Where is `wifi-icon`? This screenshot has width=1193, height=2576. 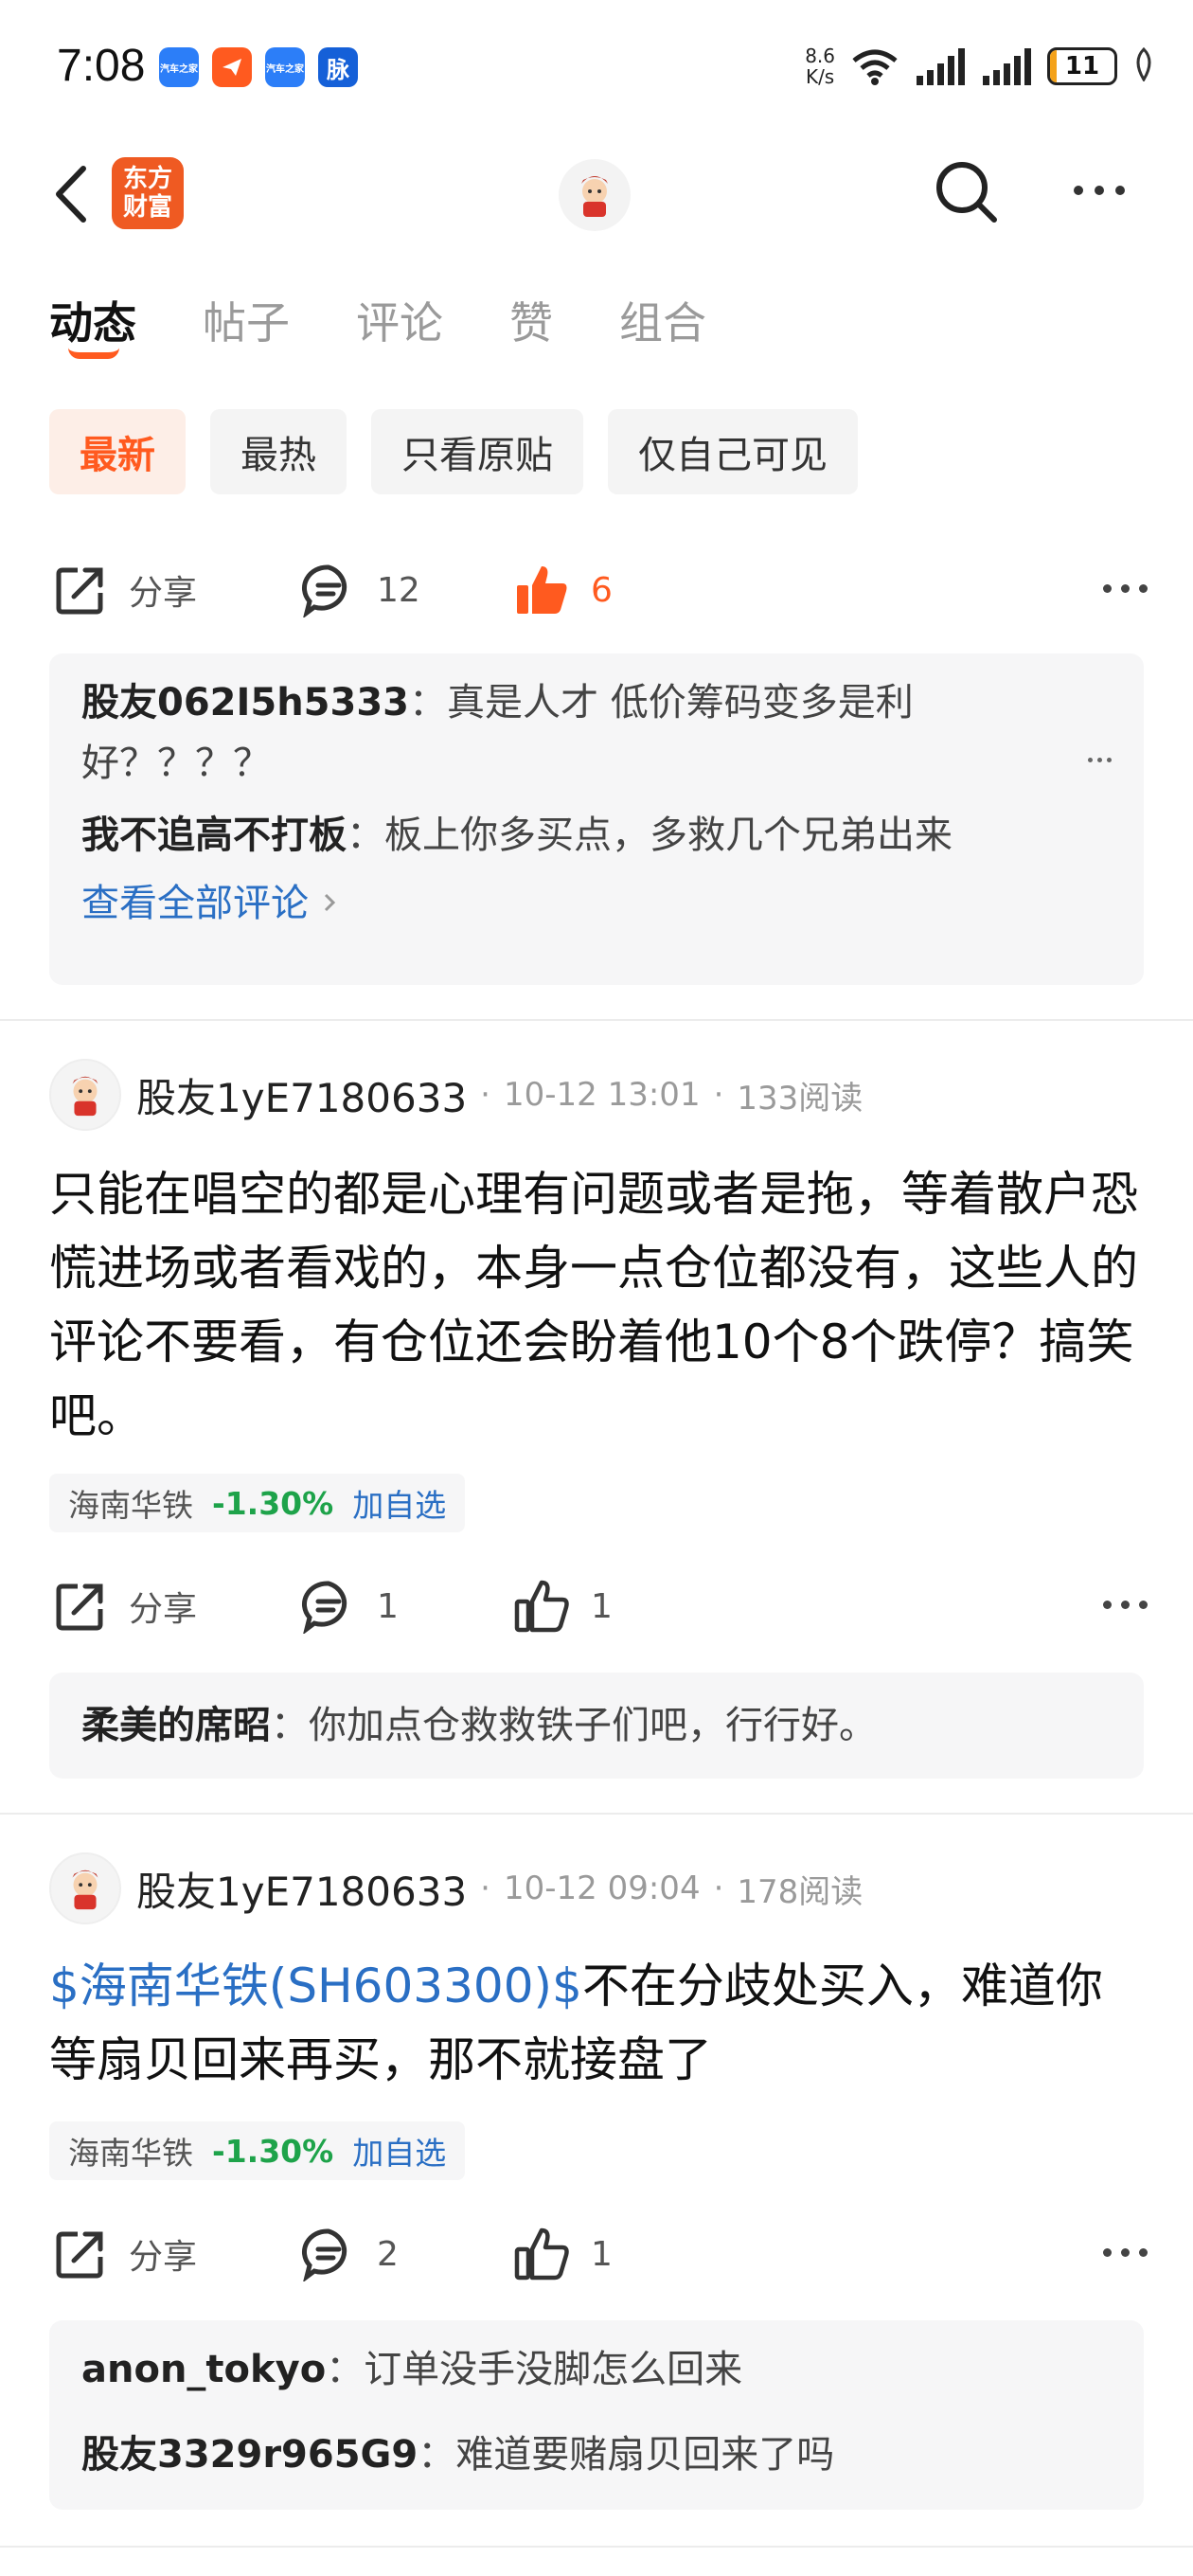 wifi-icon is located at coordinates (874, 66).